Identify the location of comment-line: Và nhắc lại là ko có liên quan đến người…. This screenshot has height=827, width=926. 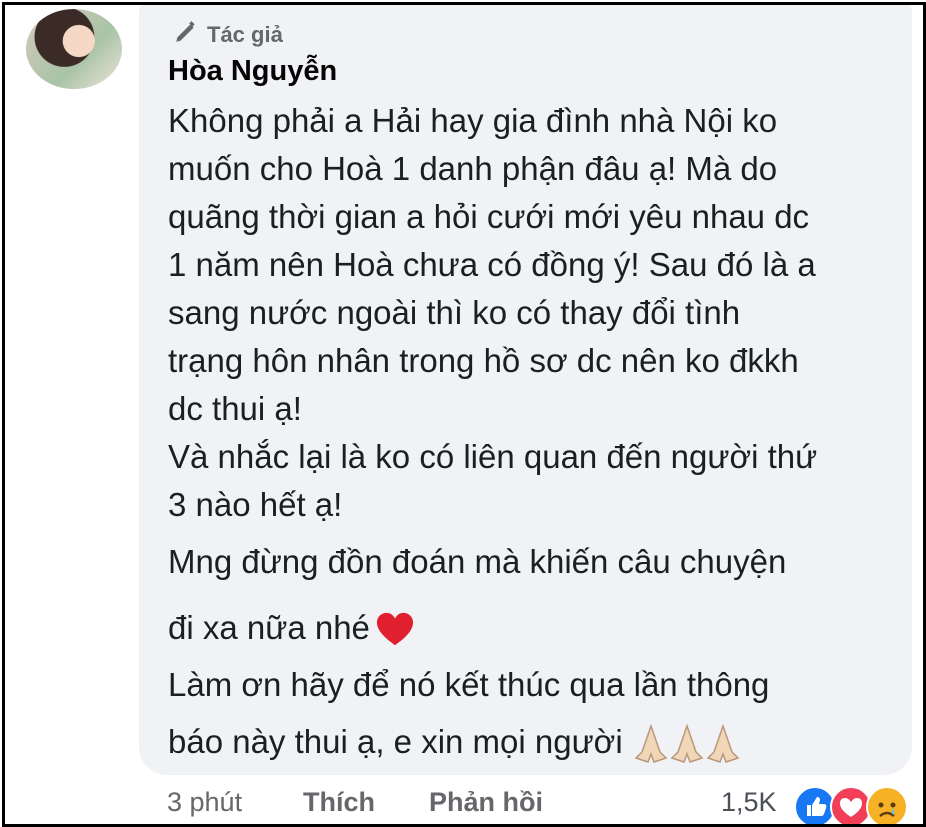
(493, 456).